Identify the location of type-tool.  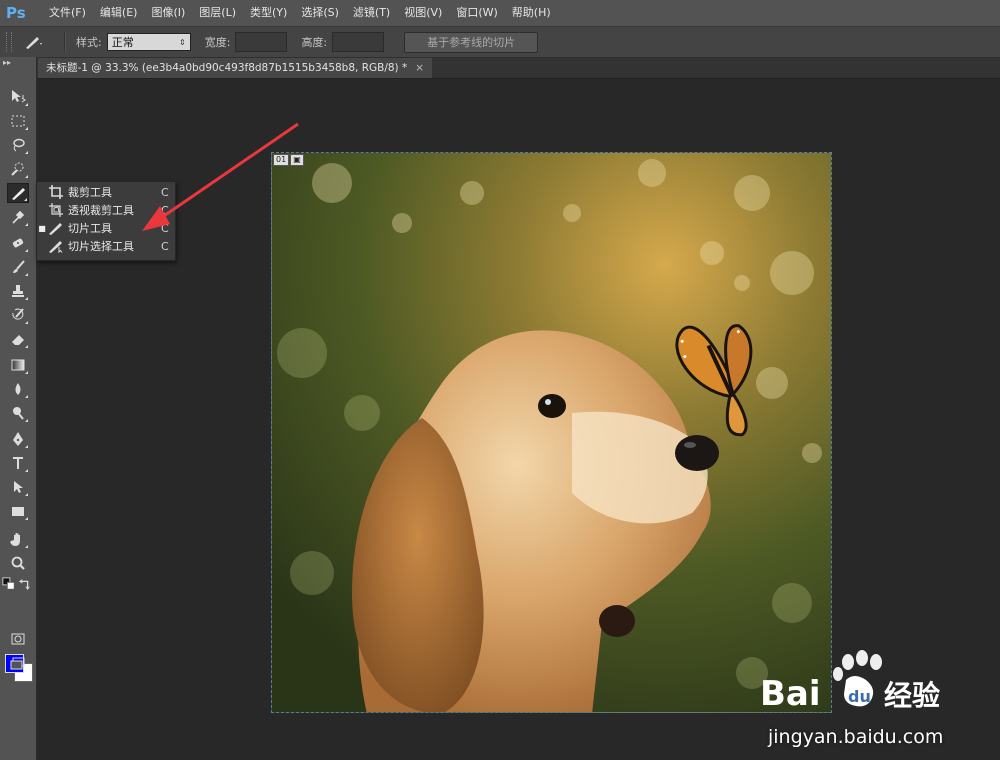
(18, 463).